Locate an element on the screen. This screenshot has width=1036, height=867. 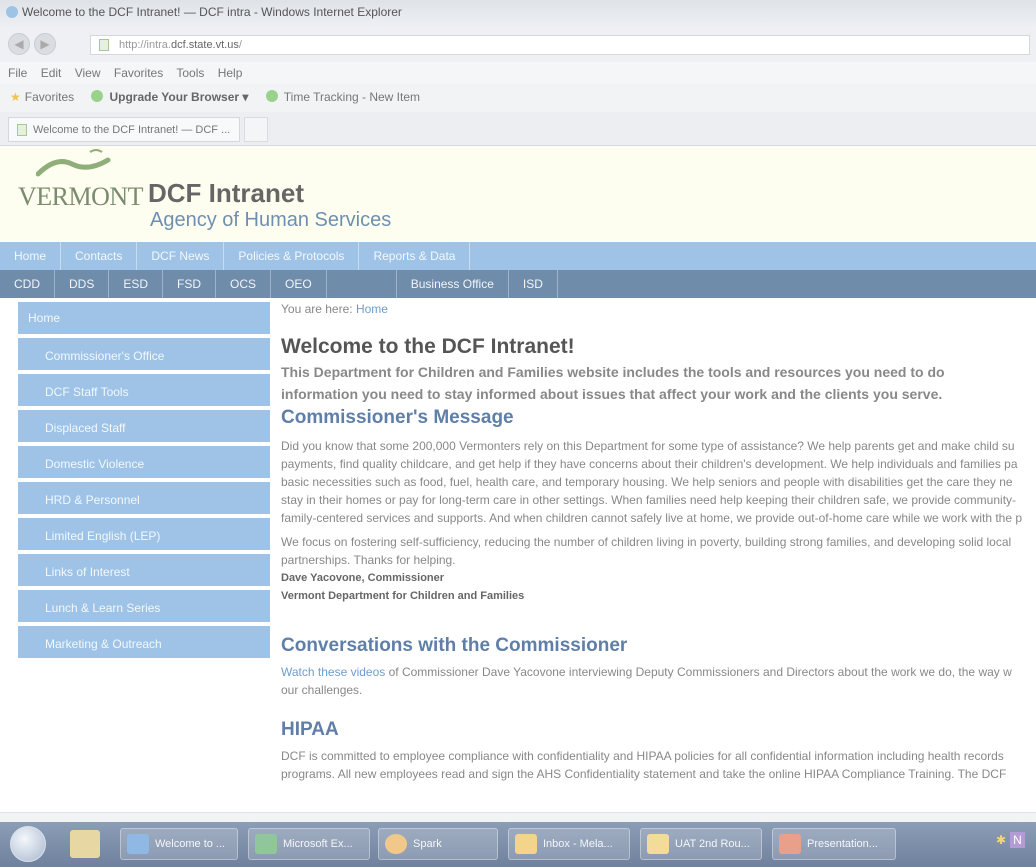
url-prefix: http://intra. is located at coordinates (145, 45).